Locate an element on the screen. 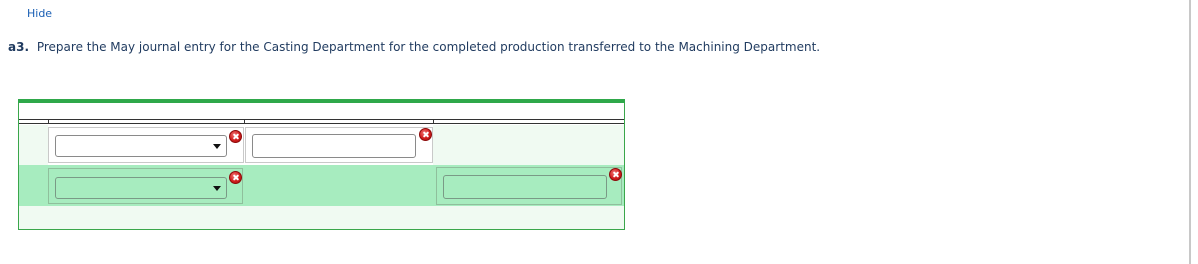 The width and height of the screenshot is (1198, 264). debit-cell is located at coordinates (339, 145).